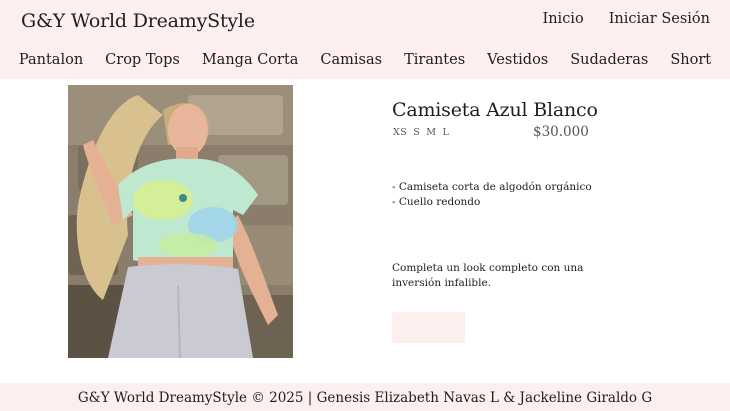 The image size is (730, 411). I want to click on product-price: $30.000, so click(561, 132).